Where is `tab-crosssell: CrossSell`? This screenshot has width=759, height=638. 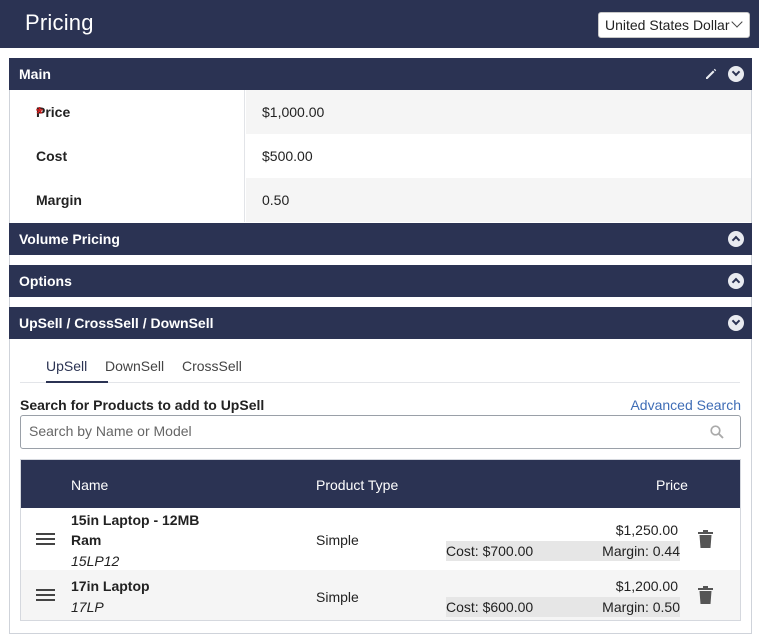 tab-crosssell: CrossSell is located at coordinates (212, 366).